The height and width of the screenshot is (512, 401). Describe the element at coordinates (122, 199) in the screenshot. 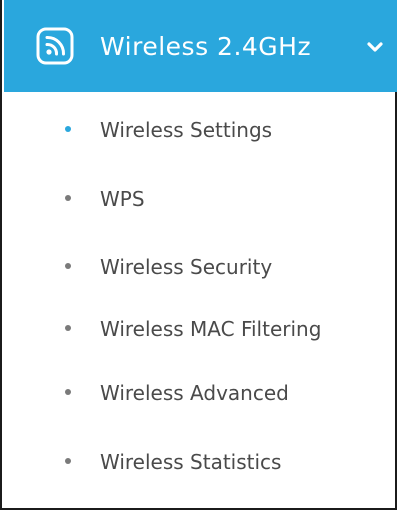

I see `submenu-item-label: WPS` at that location.